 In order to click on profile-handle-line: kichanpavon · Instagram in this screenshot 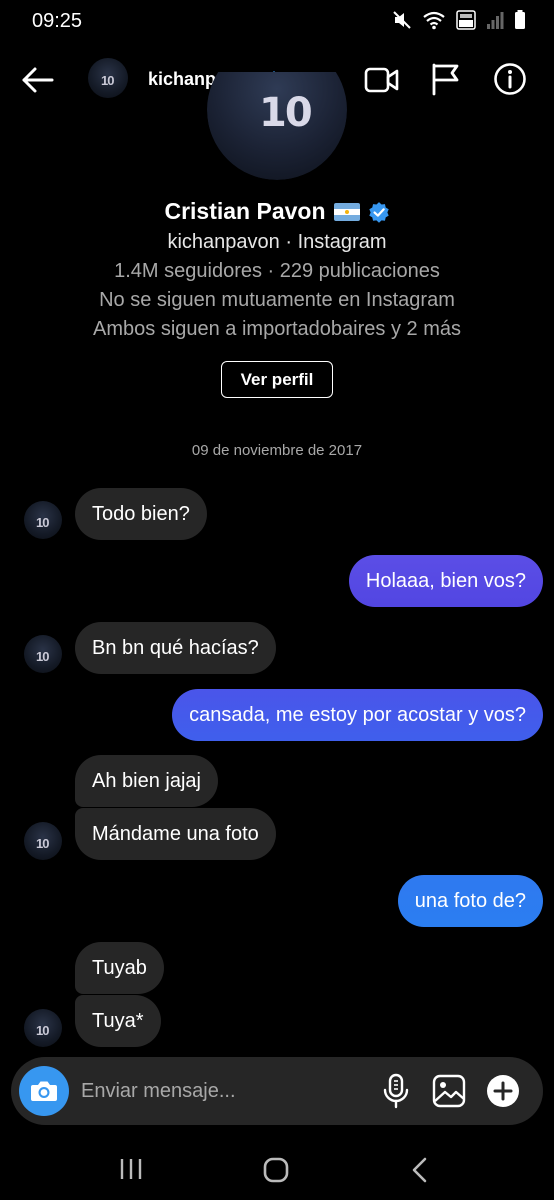, I will do `click(277, 242)`.